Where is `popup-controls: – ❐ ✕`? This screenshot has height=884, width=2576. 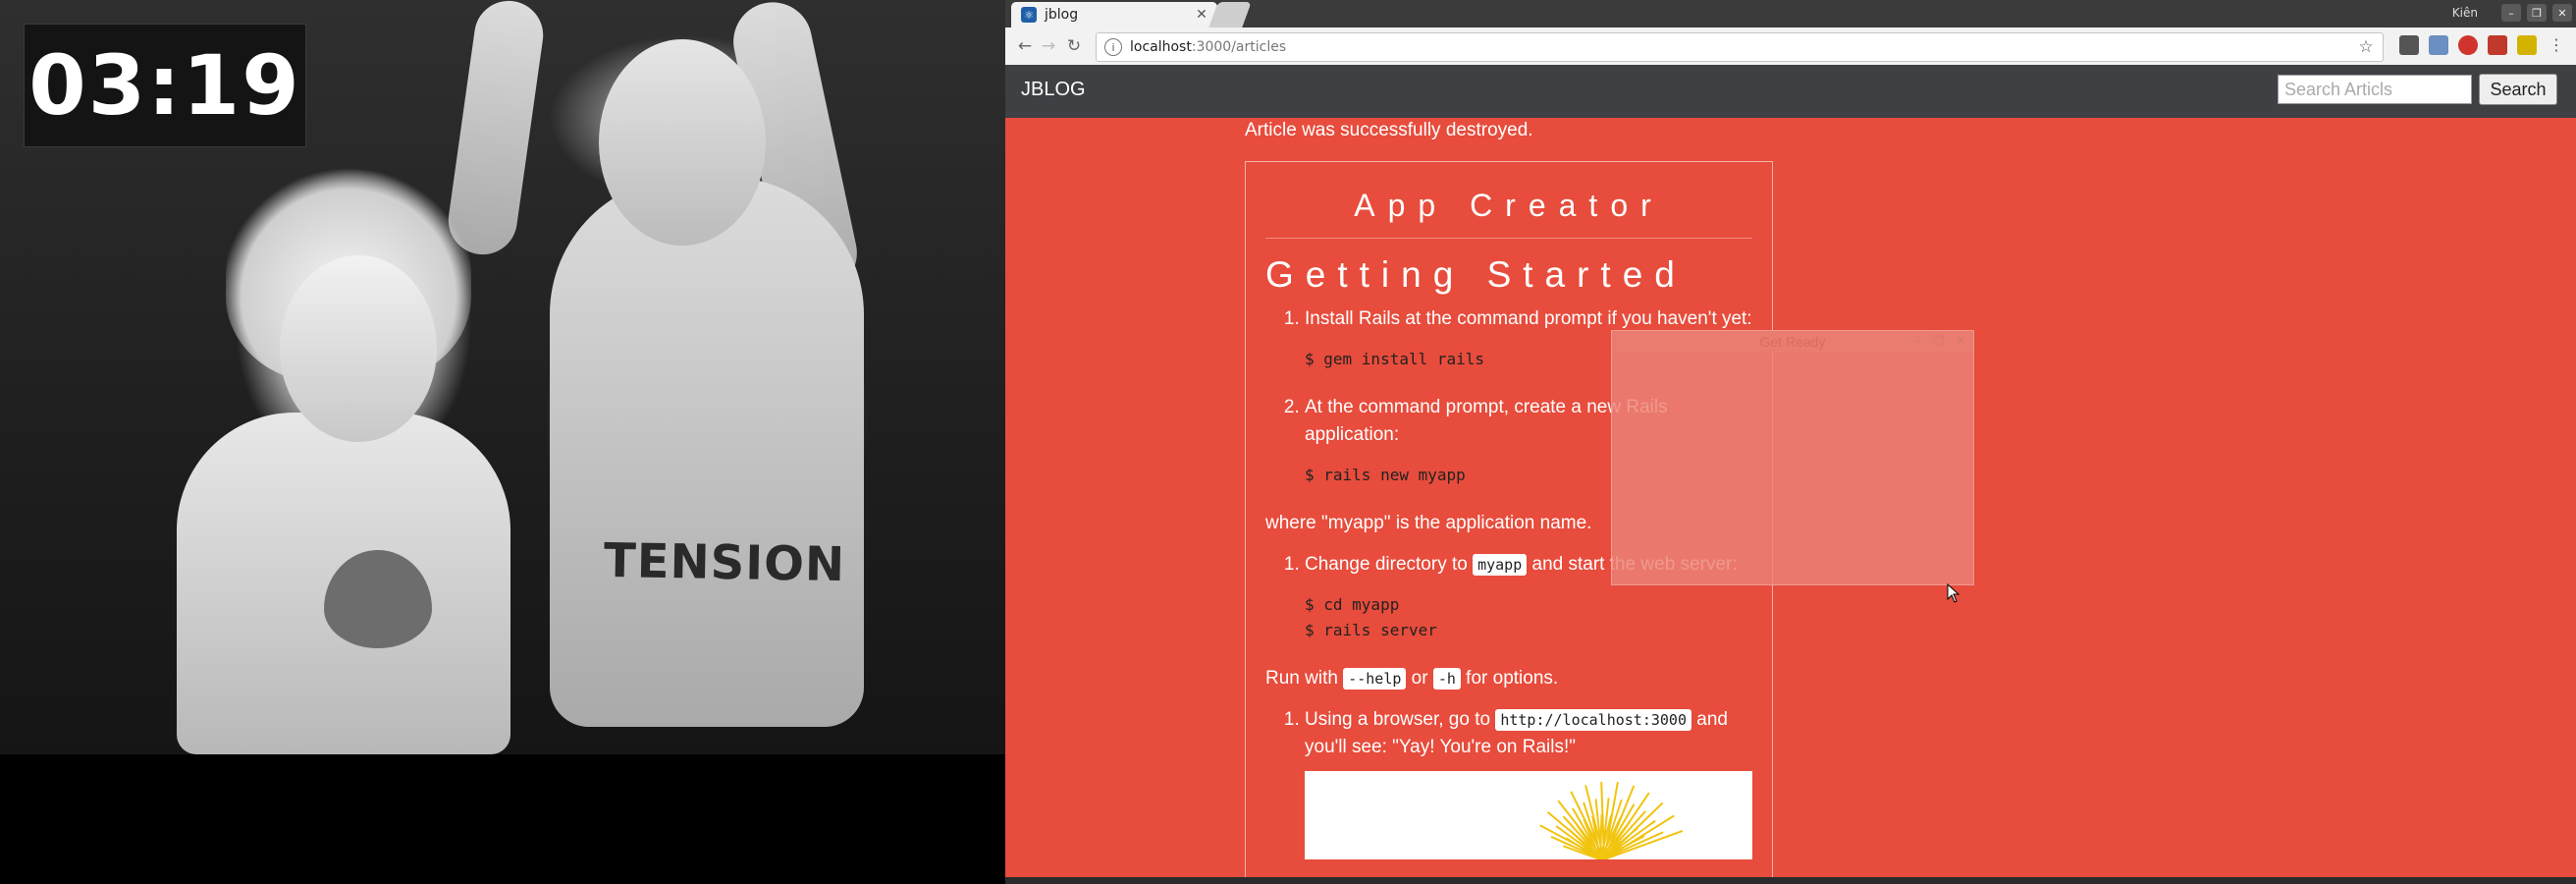 popup-controls: – ❐ ✕ is located at coordinates (1940, 341).